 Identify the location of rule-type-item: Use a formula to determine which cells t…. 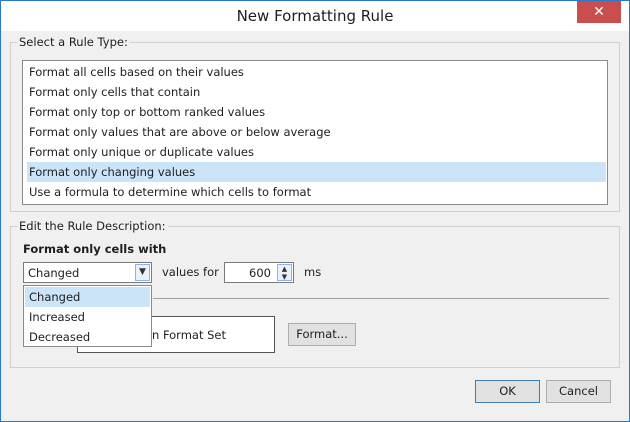
(316, 192).